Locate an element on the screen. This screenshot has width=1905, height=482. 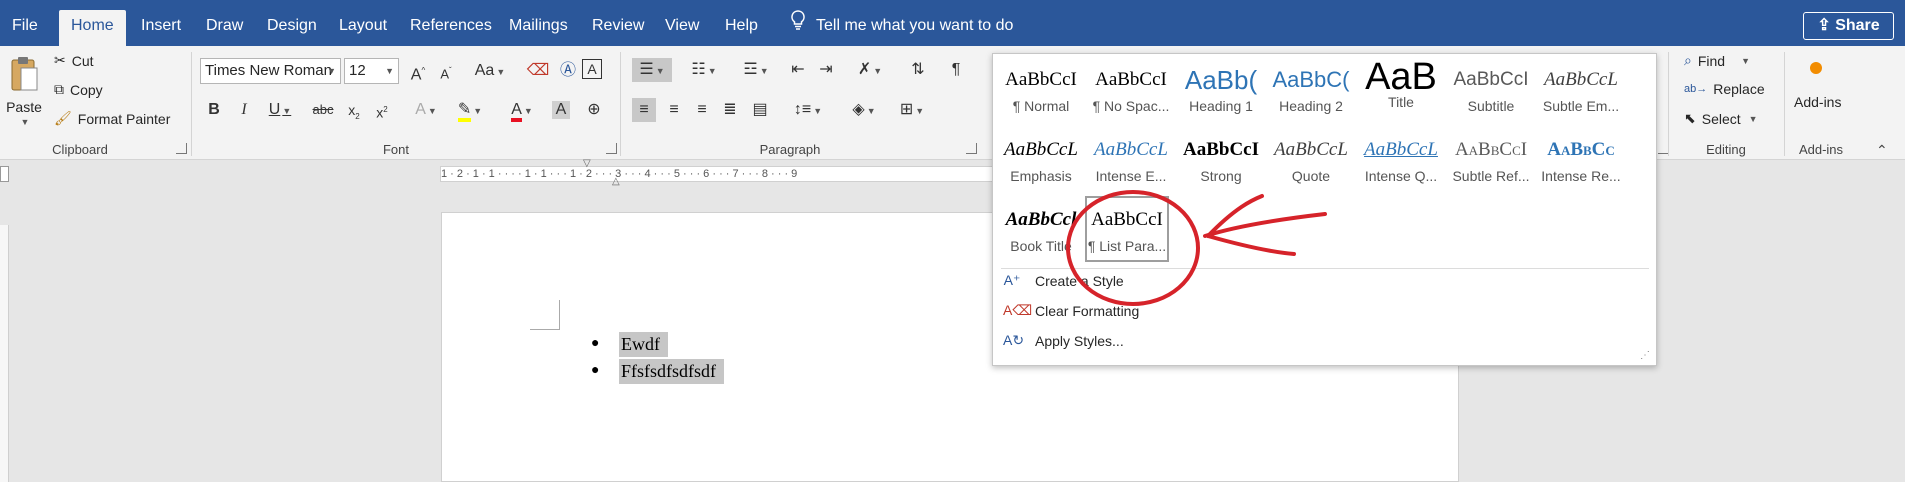
tab-review: Review is located at coordinates (618, 28).